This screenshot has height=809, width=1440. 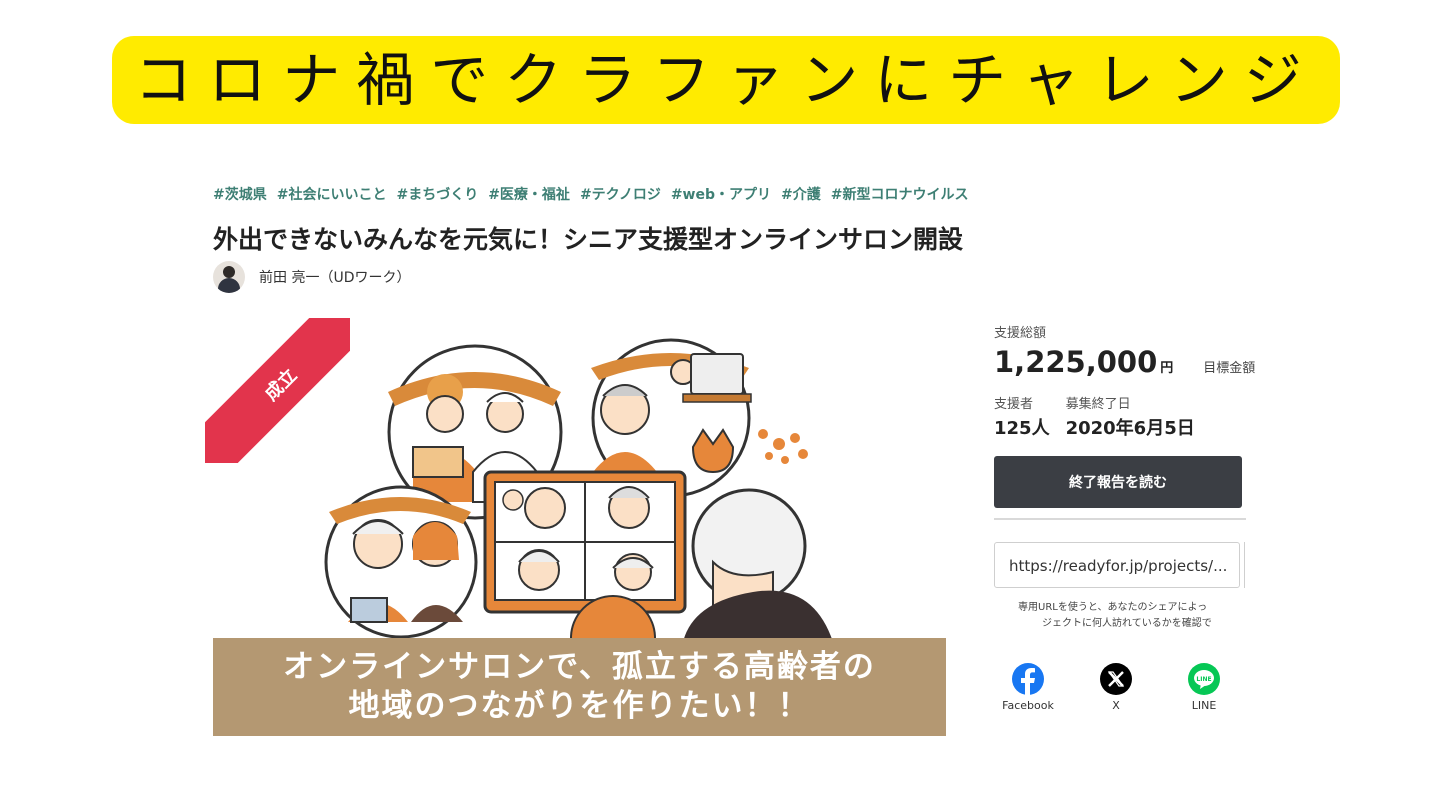 I want to click on svg-text: LINE, so click(x=1203, y=679).